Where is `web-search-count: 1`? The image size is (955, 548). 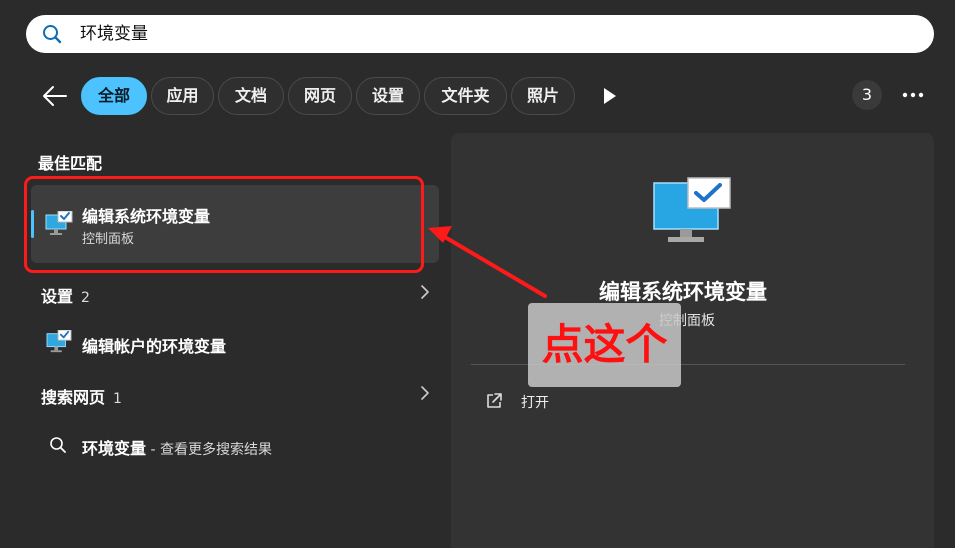 web-search-count: 1 is located at coordinates (117, 399).